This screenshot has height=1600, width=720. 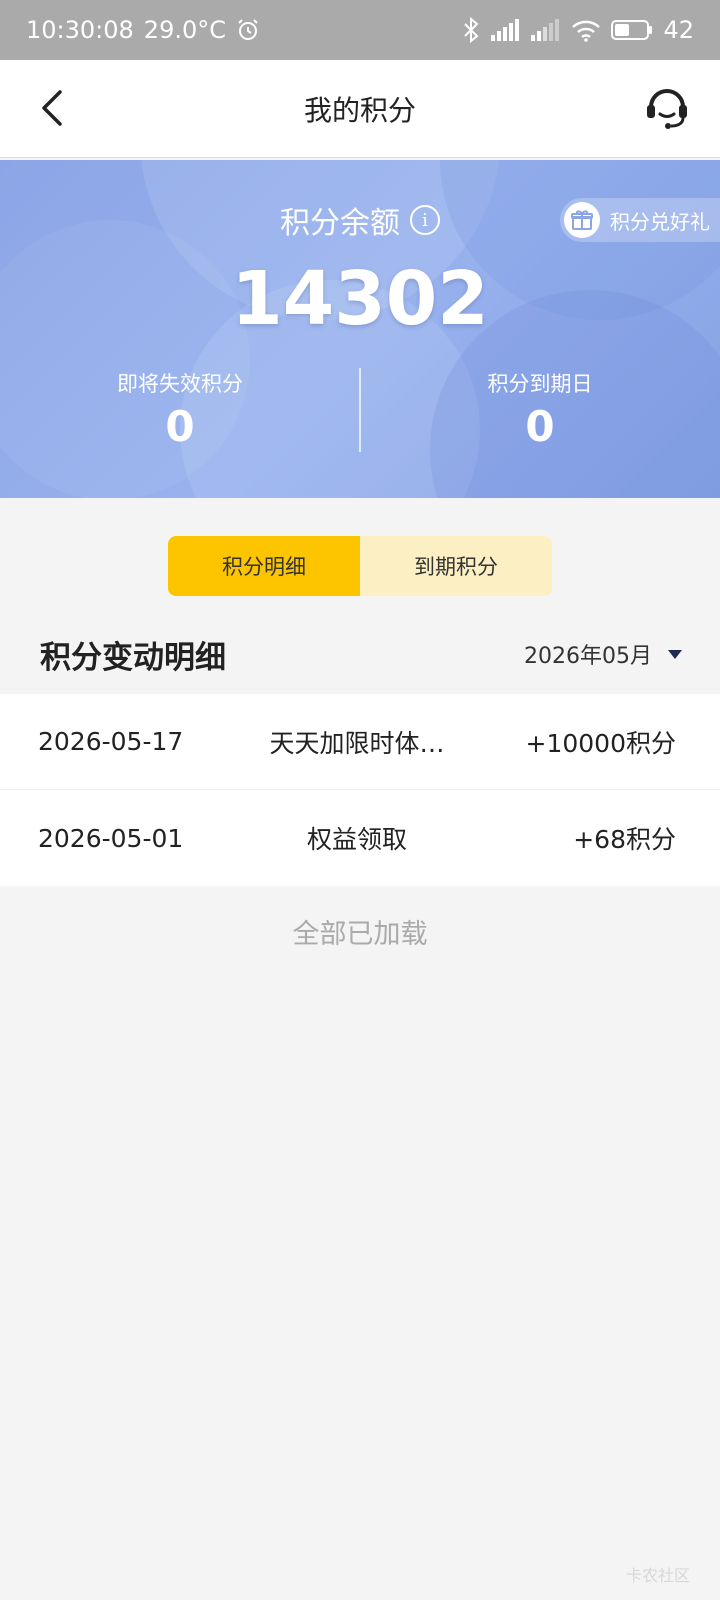 What do you see at coordinates (588, 656) in the screenshot?
I see `month-value: 2026年05月` at bounding box center [588, 656].